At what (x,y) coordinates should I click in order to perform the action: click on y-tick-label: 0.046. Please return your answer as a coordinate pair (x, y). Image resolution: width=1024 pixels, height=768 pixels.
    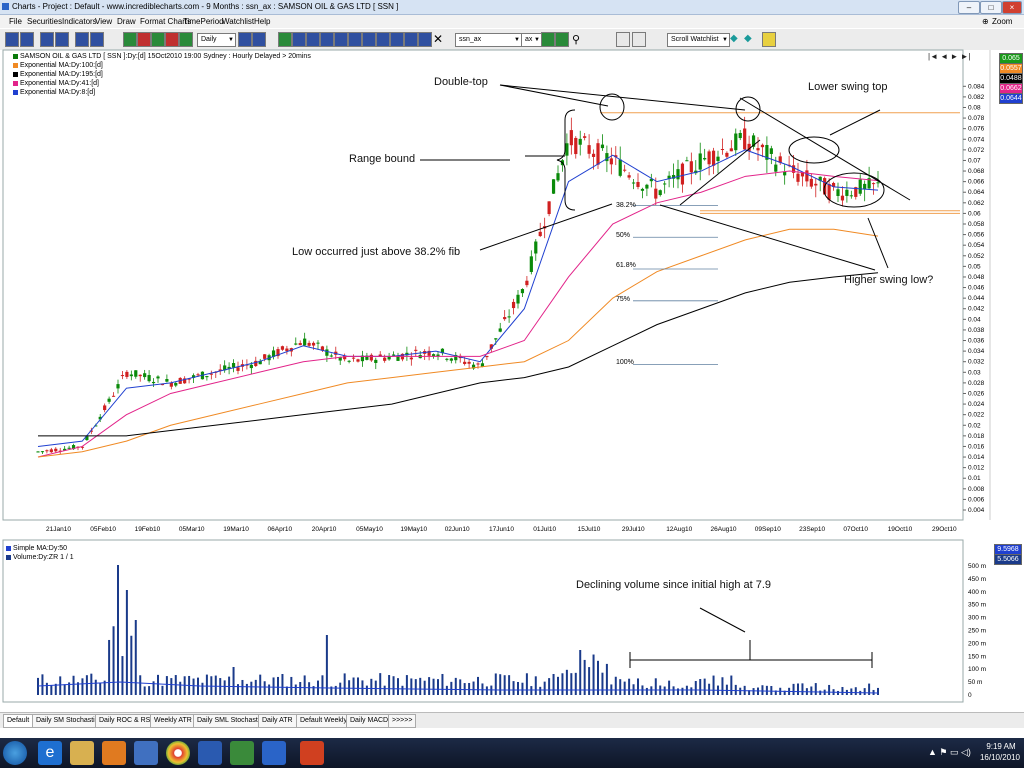
    Looking at the image, I should click on (976, 288).